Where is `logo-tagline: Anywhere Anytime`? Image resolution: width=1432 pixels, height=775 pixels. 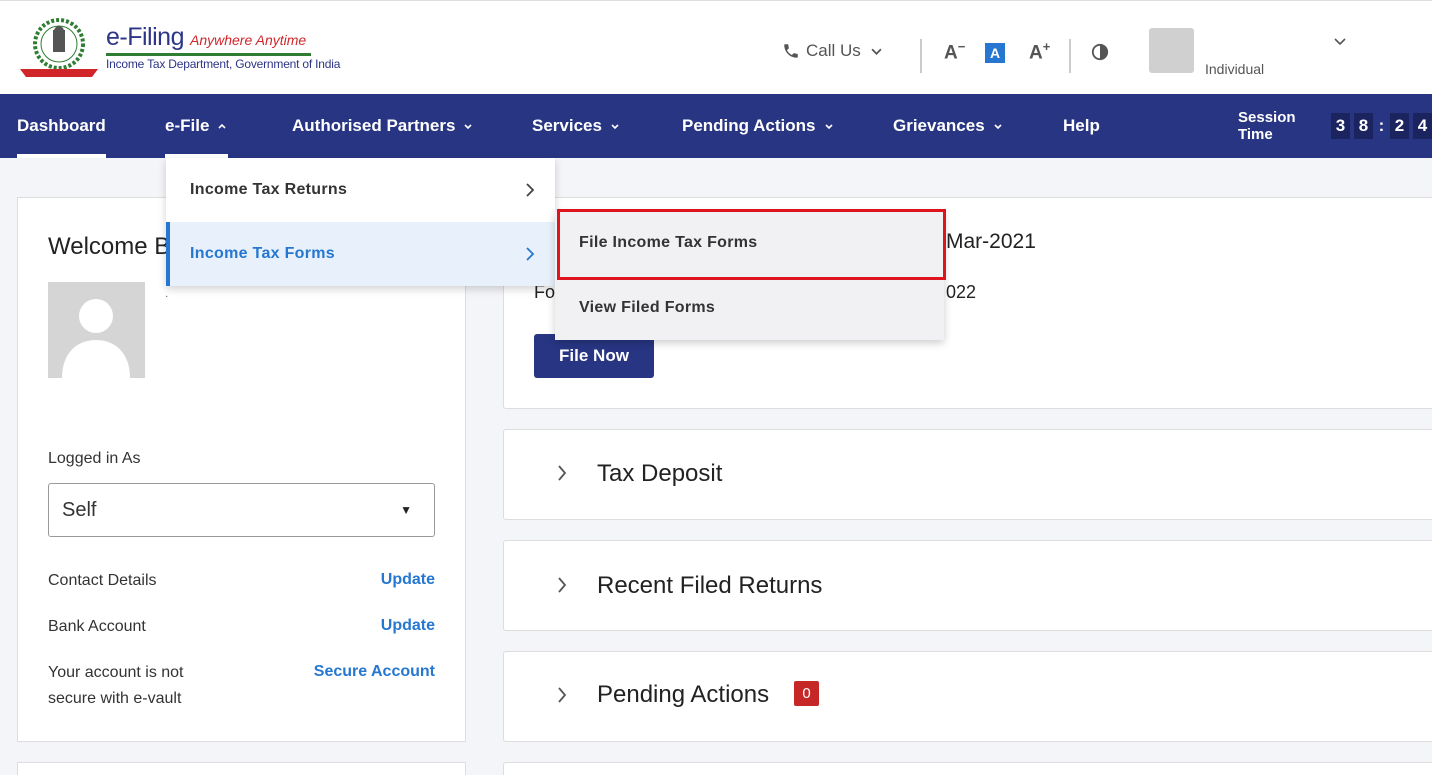 logo-tagline: Anywhere Anytime is located at coordinates (248, 40).